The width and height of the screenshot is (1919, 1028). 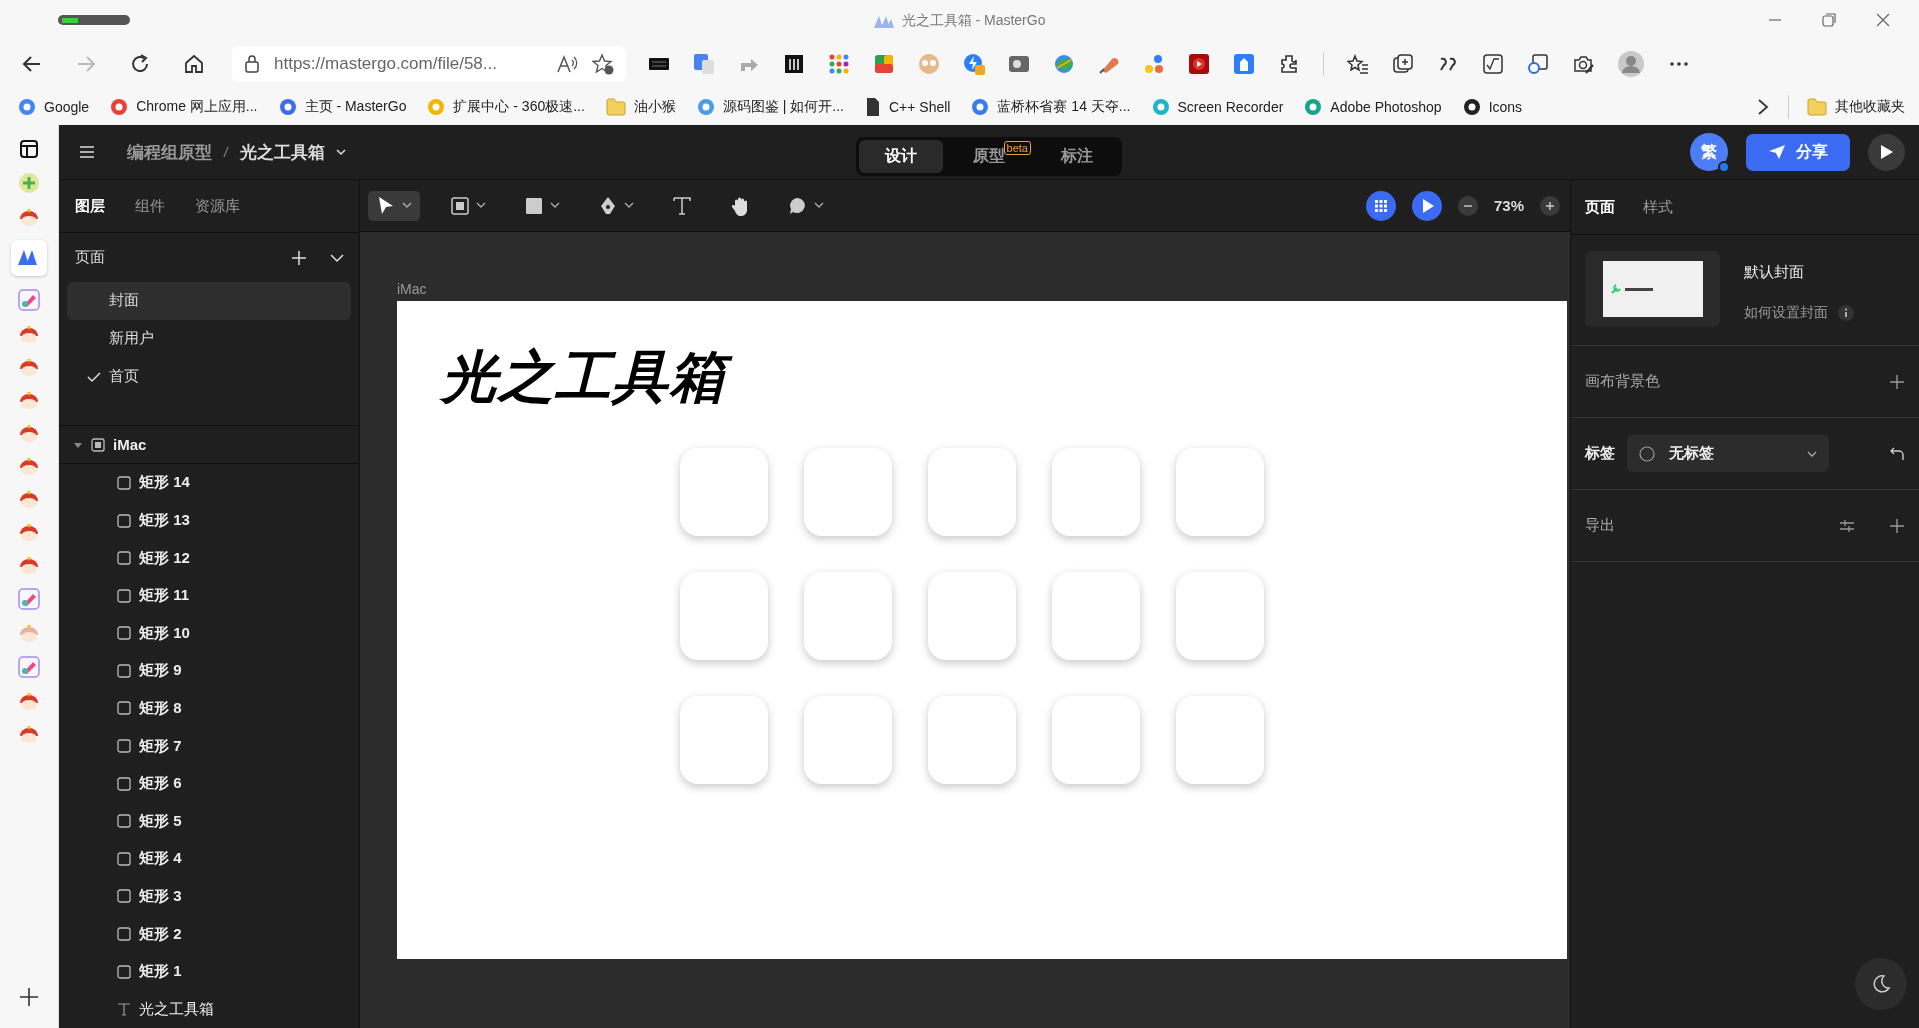 What do you see at coordinates (1600, 207) in the screenshot?
I see `panel-tab: 页面` at bounding box center [1600, 207].